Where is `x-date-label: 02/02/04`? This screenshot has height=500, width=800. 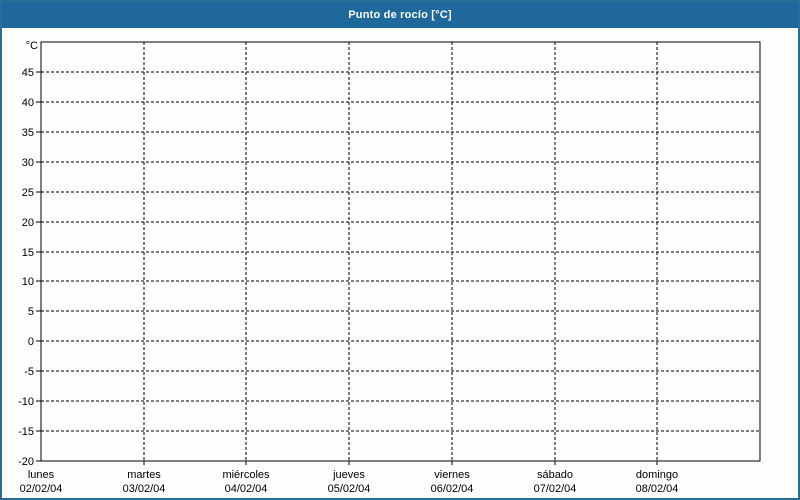
x-date-label: 02/02/04 is located at coordinates (41, 489).